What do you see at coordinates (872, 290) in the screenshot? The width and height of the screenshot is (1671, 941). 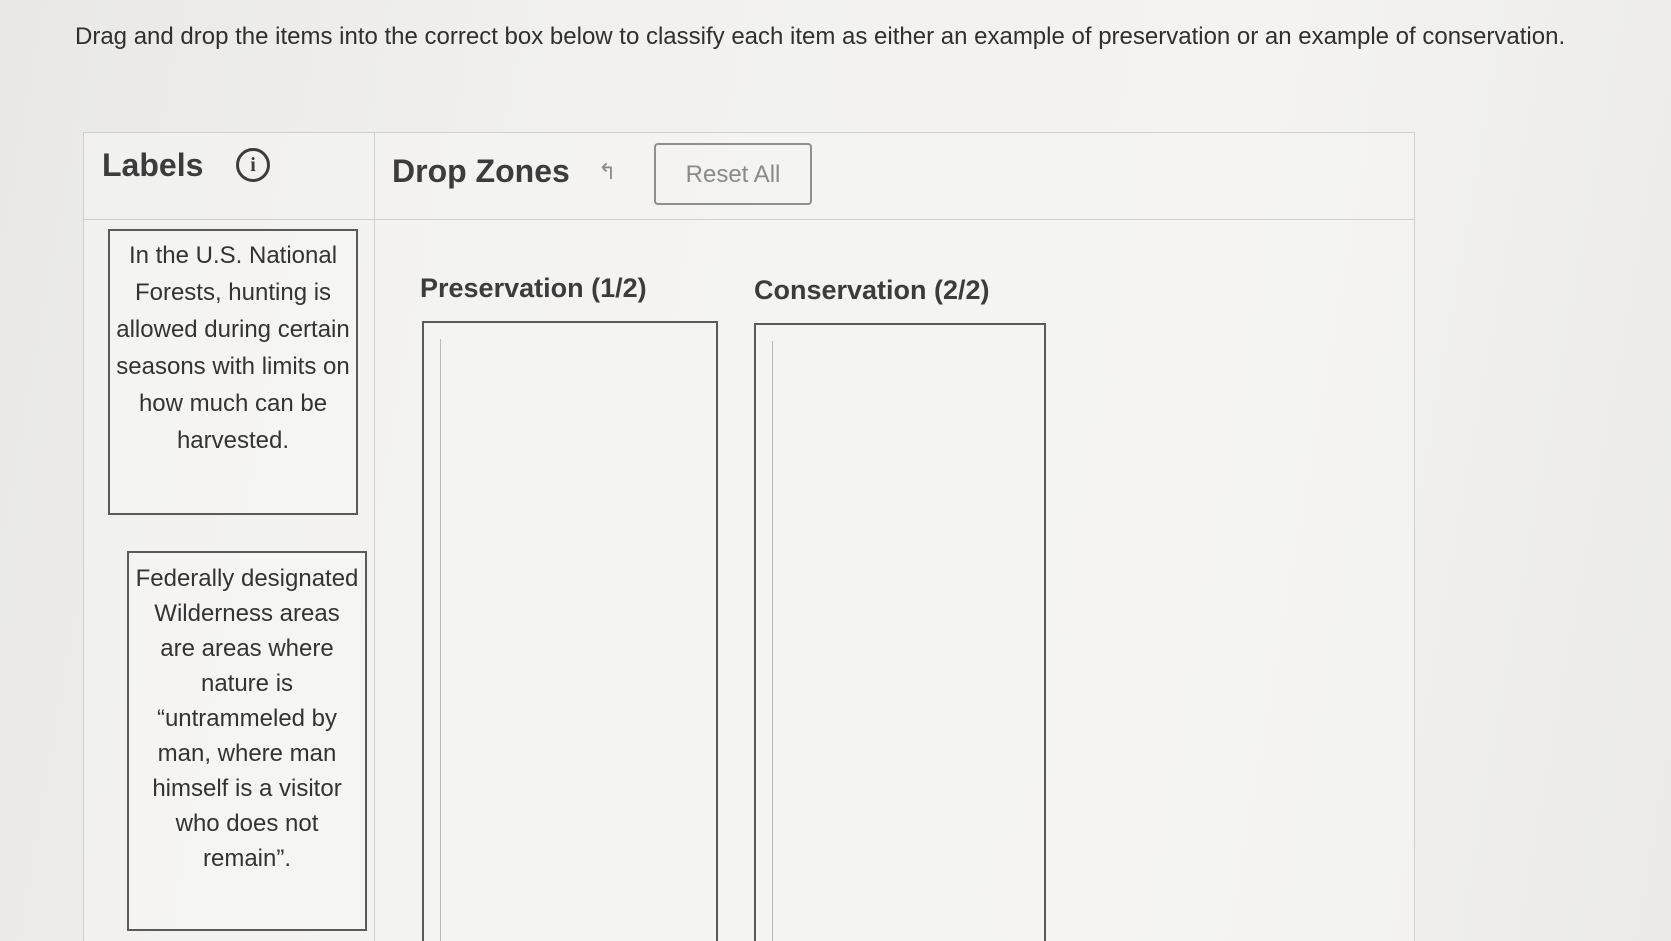 I see `conservation-zone-label: Conservation (2/2)` at bounding box center [872, 290].